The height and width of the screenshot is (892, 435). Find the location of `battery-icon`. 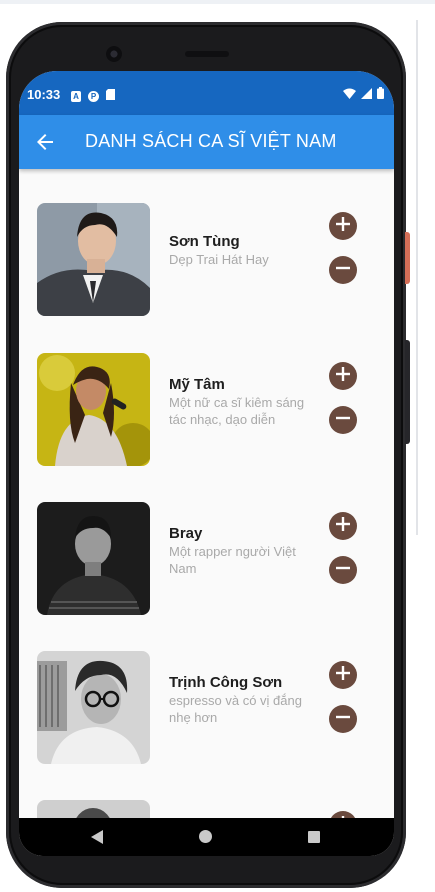

battery-icon is located at coordinates (380, 95).